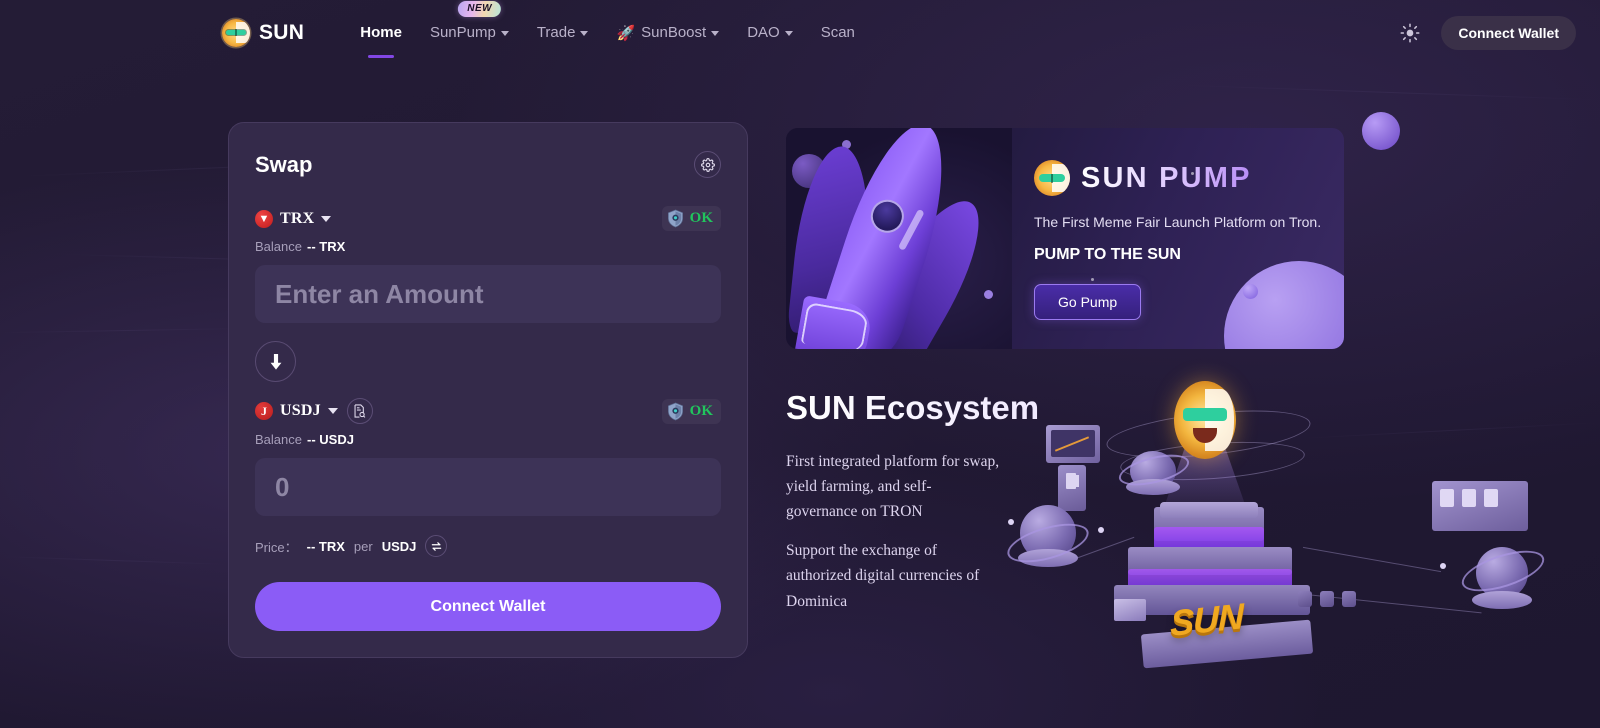  Describe the element at coordinates (1088, 302) in the screenshot. I see `go-pump-button: Go Pump` at that location.